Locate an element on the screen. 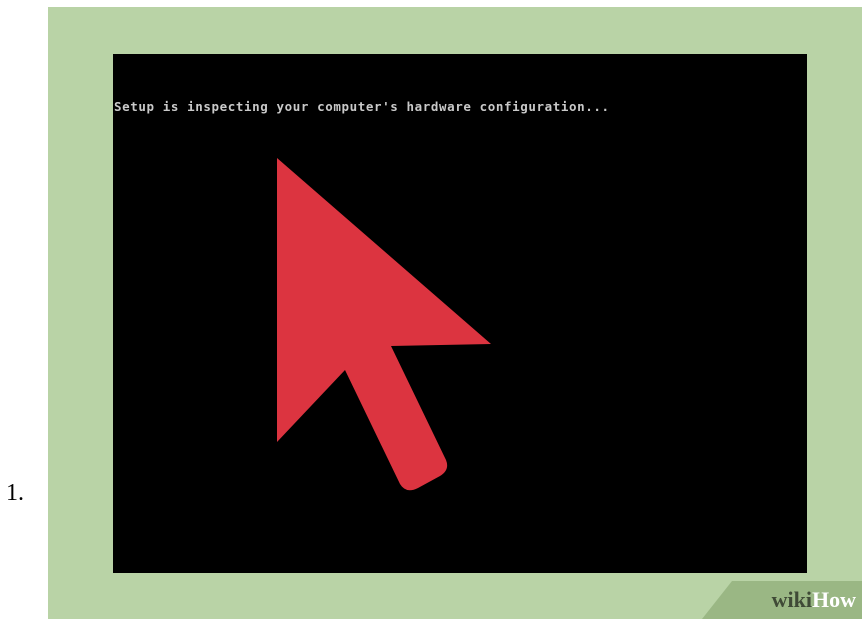 The image size is (862, 619). wikihow-watermark: wikiHow is located at coordinates (782, 600).